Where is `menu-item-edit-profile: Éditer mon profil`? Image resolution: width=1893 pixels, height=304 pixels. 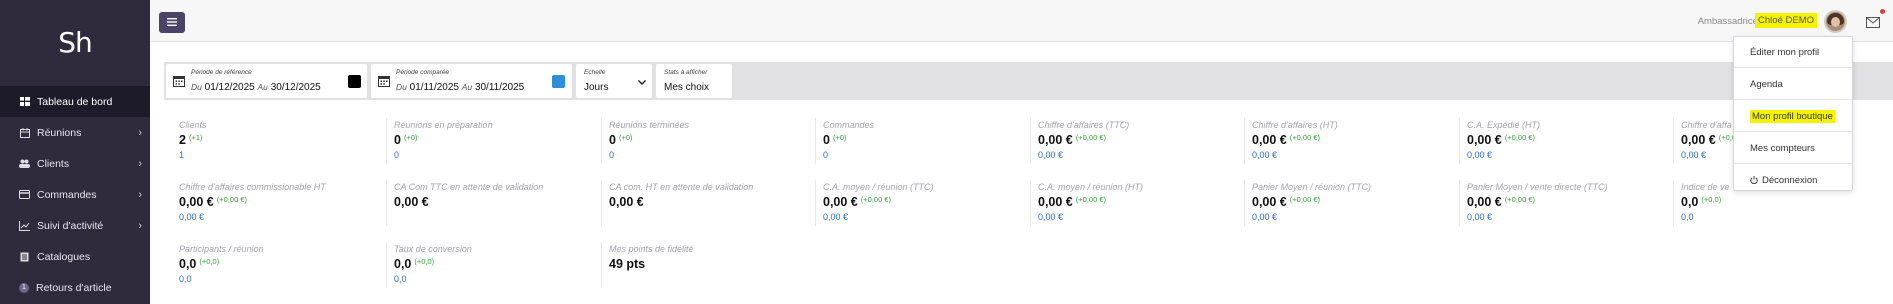
menu-item-edit-profile: Éditer mon profil is located at coordinates (1793, 52).